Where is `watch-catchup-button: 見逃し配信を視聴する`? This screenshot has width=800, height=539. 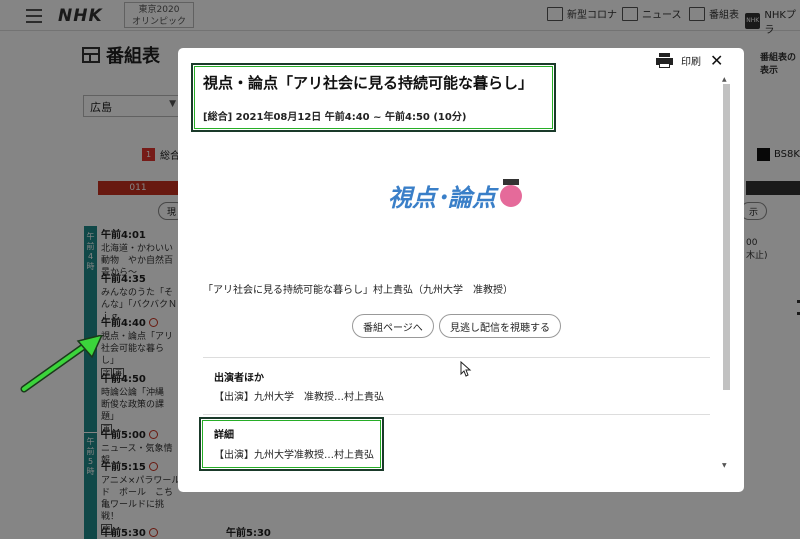
watch-catchup-button: 見逃し配信を視聴する is located at coordinates (500, 326).